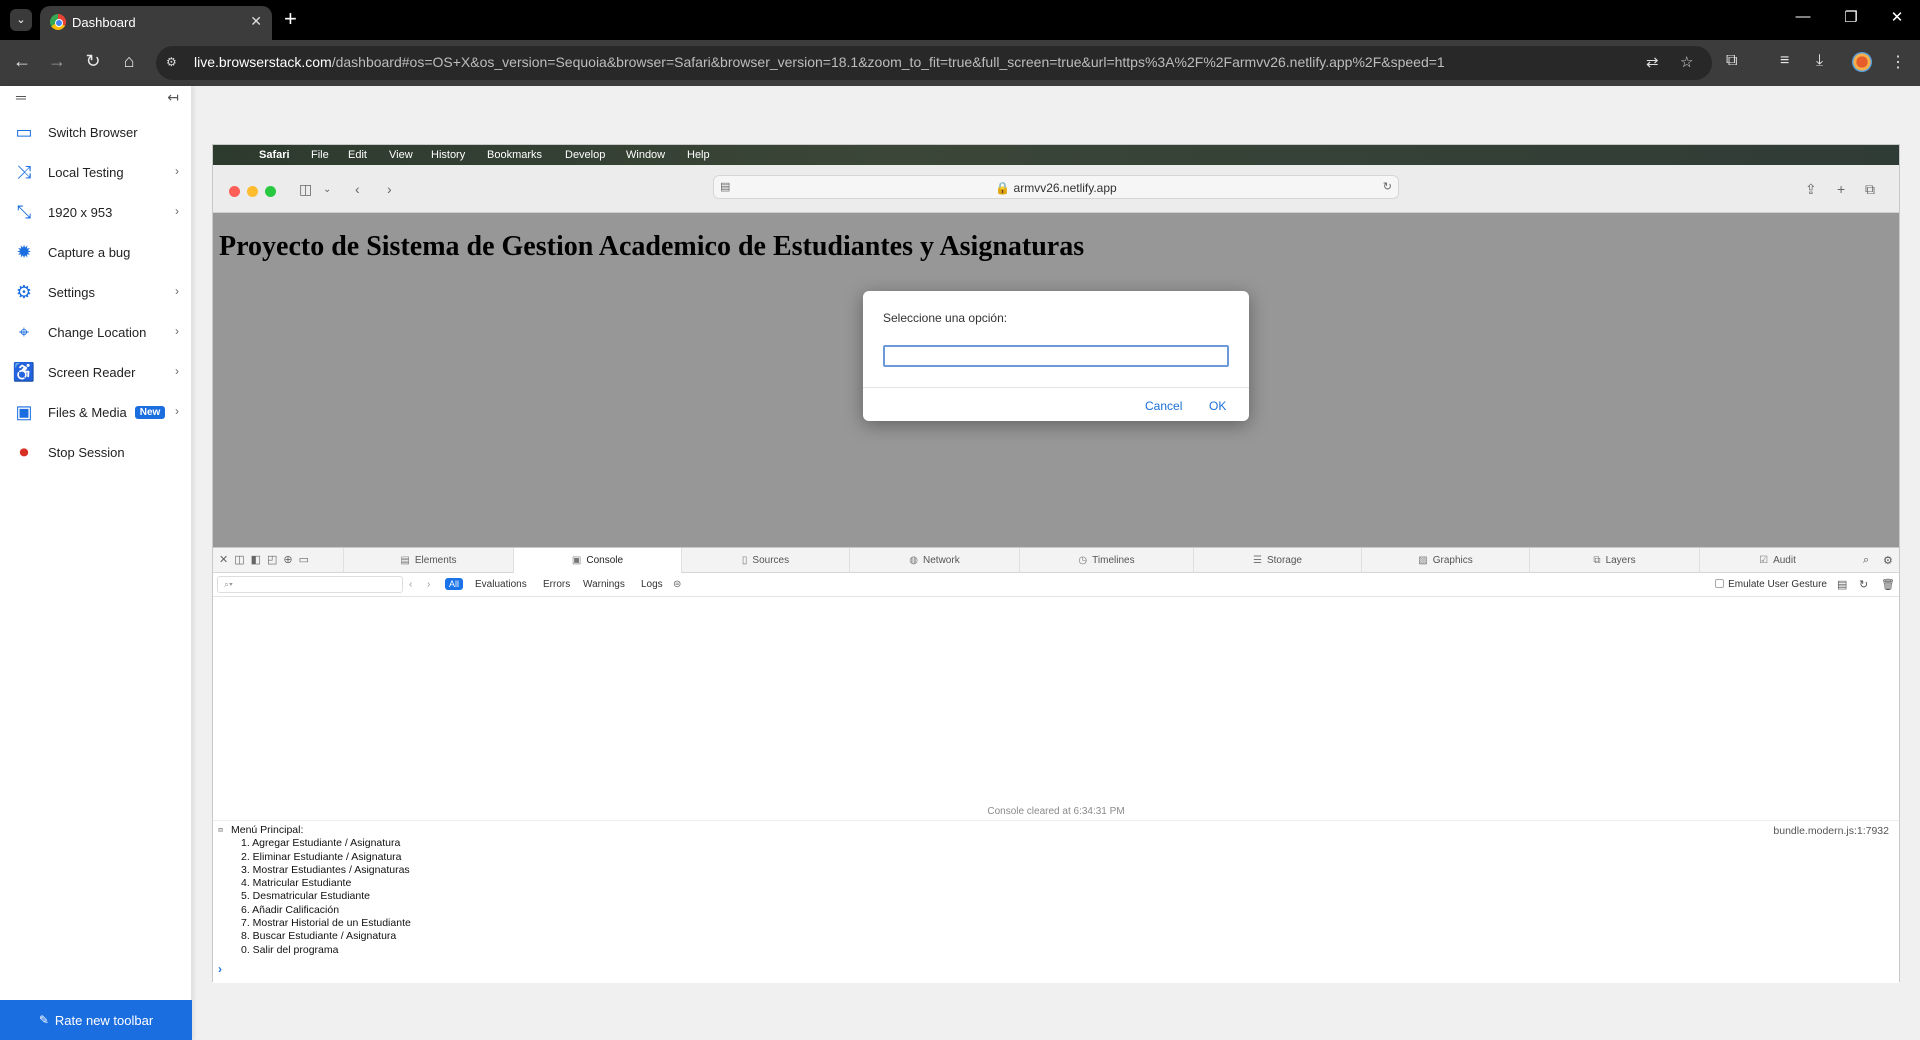 Image resolution: width=1920 pixels, height=1040 pixels. Describe the element at coordinates (1445, 560) in the screenshot. I see `tab-graphics: ▨ Graphics` at that location.